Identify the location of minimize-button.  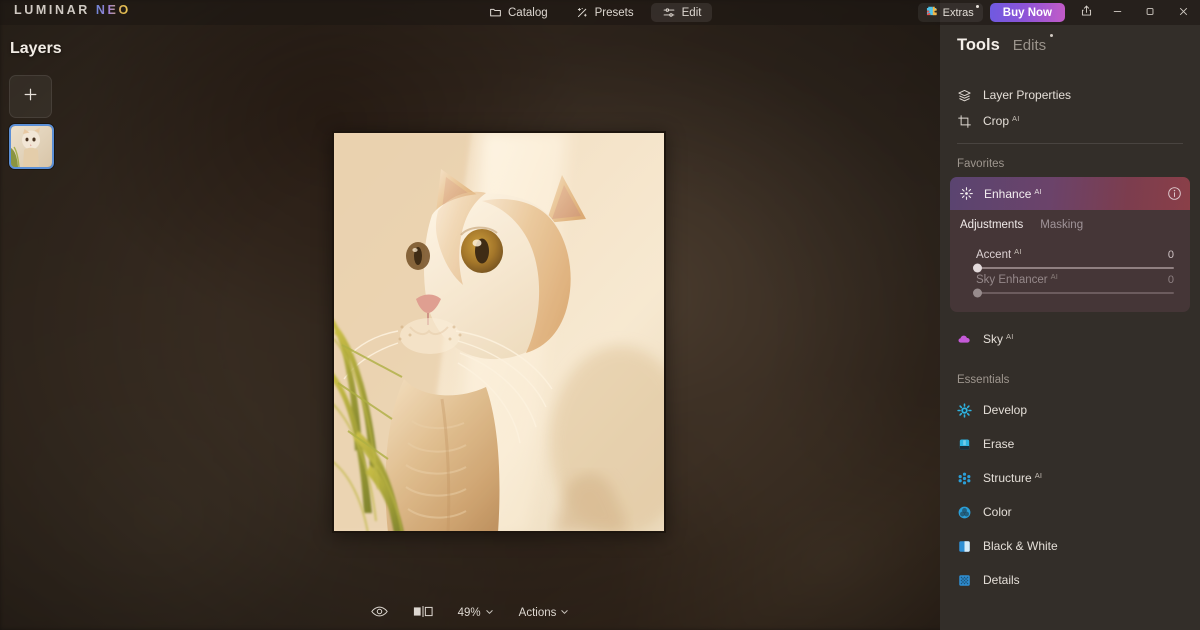
(1117, 12).